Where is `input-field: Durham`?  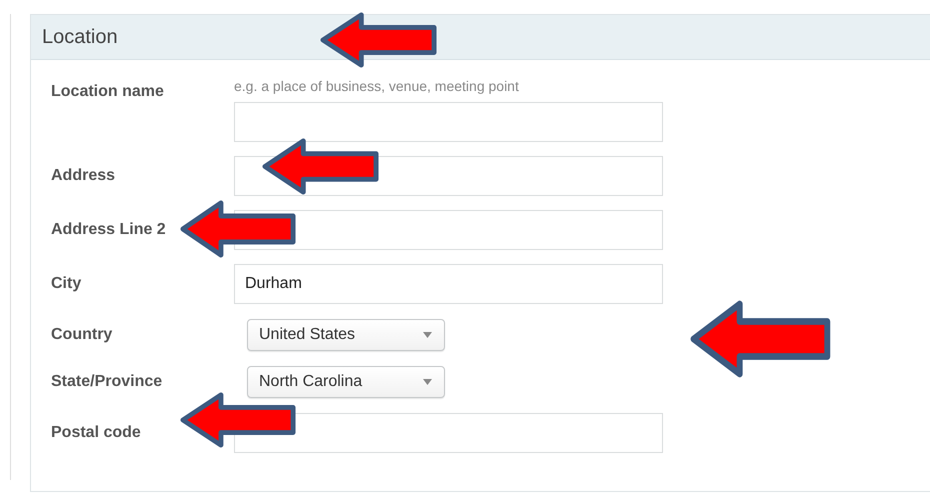
input-field: Durham is located at coordinates (448, 284).